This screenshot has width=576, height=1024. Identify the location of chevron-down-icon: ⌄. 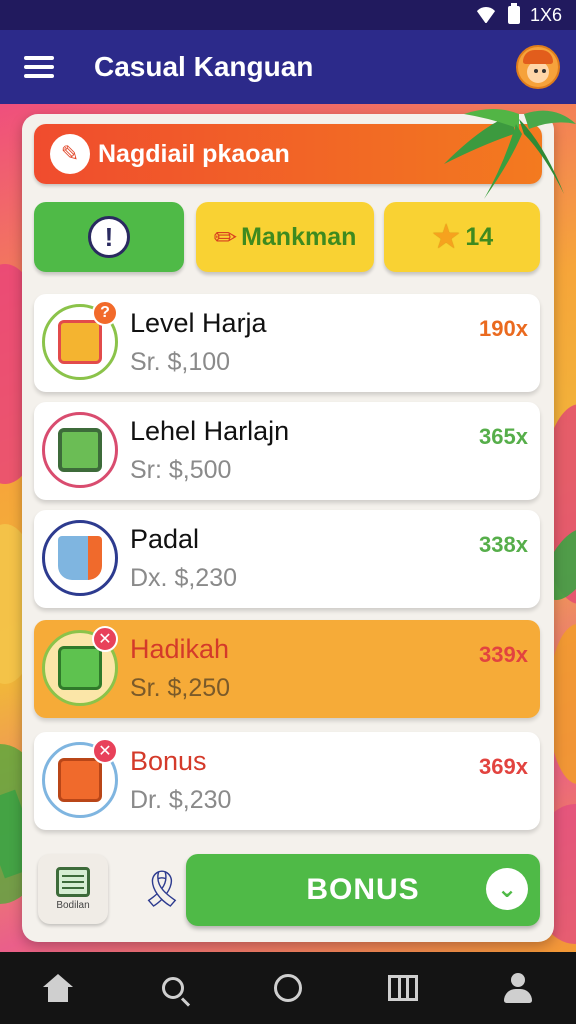
(507, 889).